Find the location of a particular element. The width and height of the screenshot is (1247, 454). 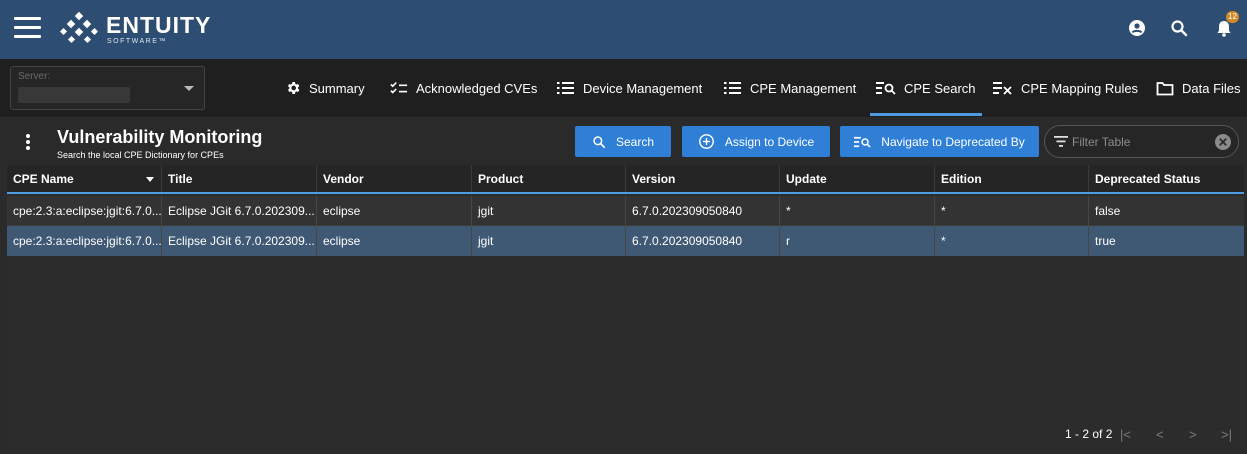

tab-cpe-search: CPE Search is located at coordinates (926, 88).